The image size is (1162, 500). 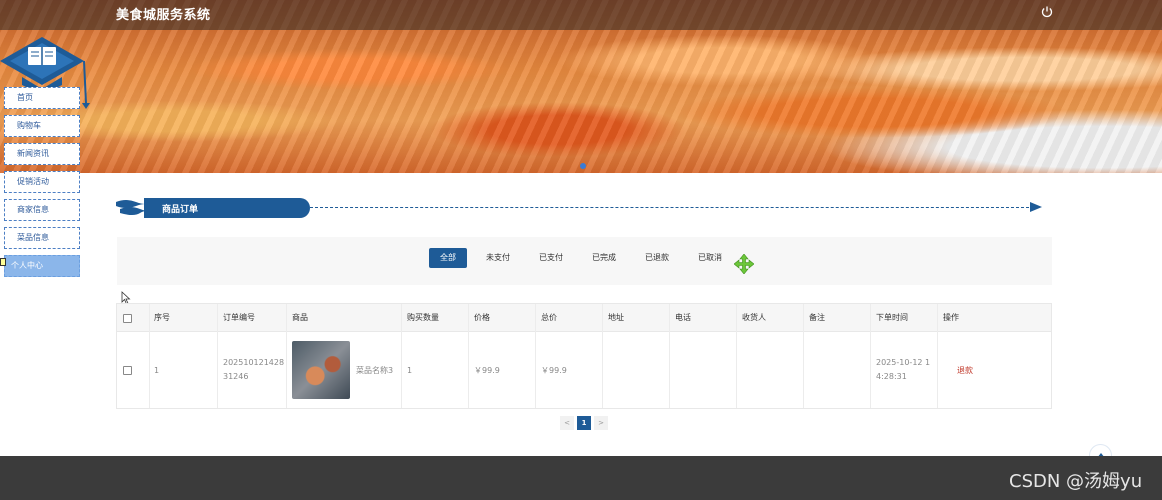 I want to click on row-checkbox, so click(x=127, y=370).